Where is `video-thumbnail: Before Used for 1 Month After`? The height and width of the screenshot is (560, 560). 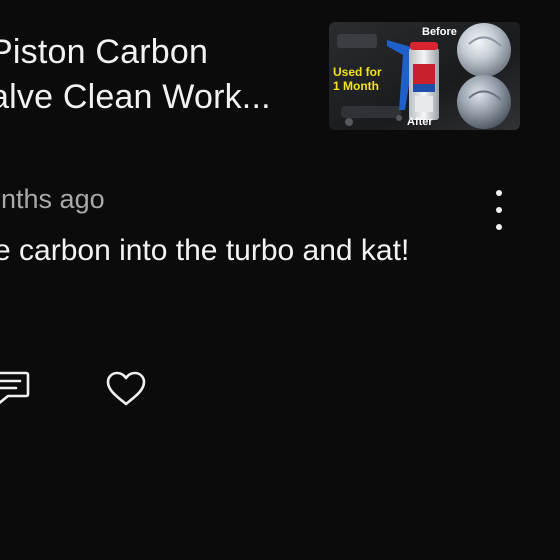
video-thumbnail: Before Used for 1 Month After is located at coordinates (424, 76).